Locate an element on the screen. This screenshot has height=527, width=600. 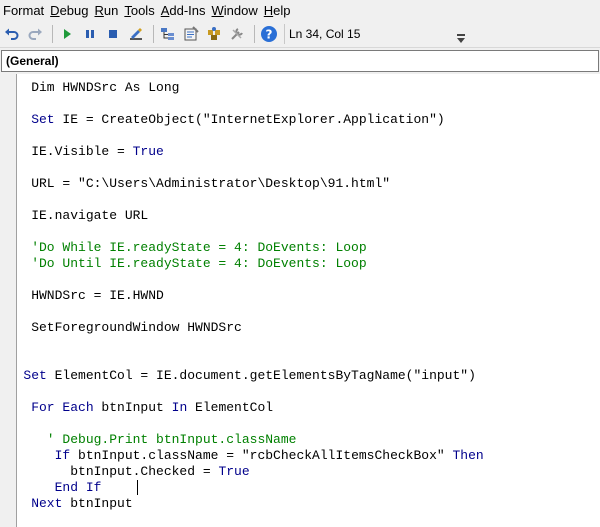
keyword-token: If is located at coordinates (35, 455).